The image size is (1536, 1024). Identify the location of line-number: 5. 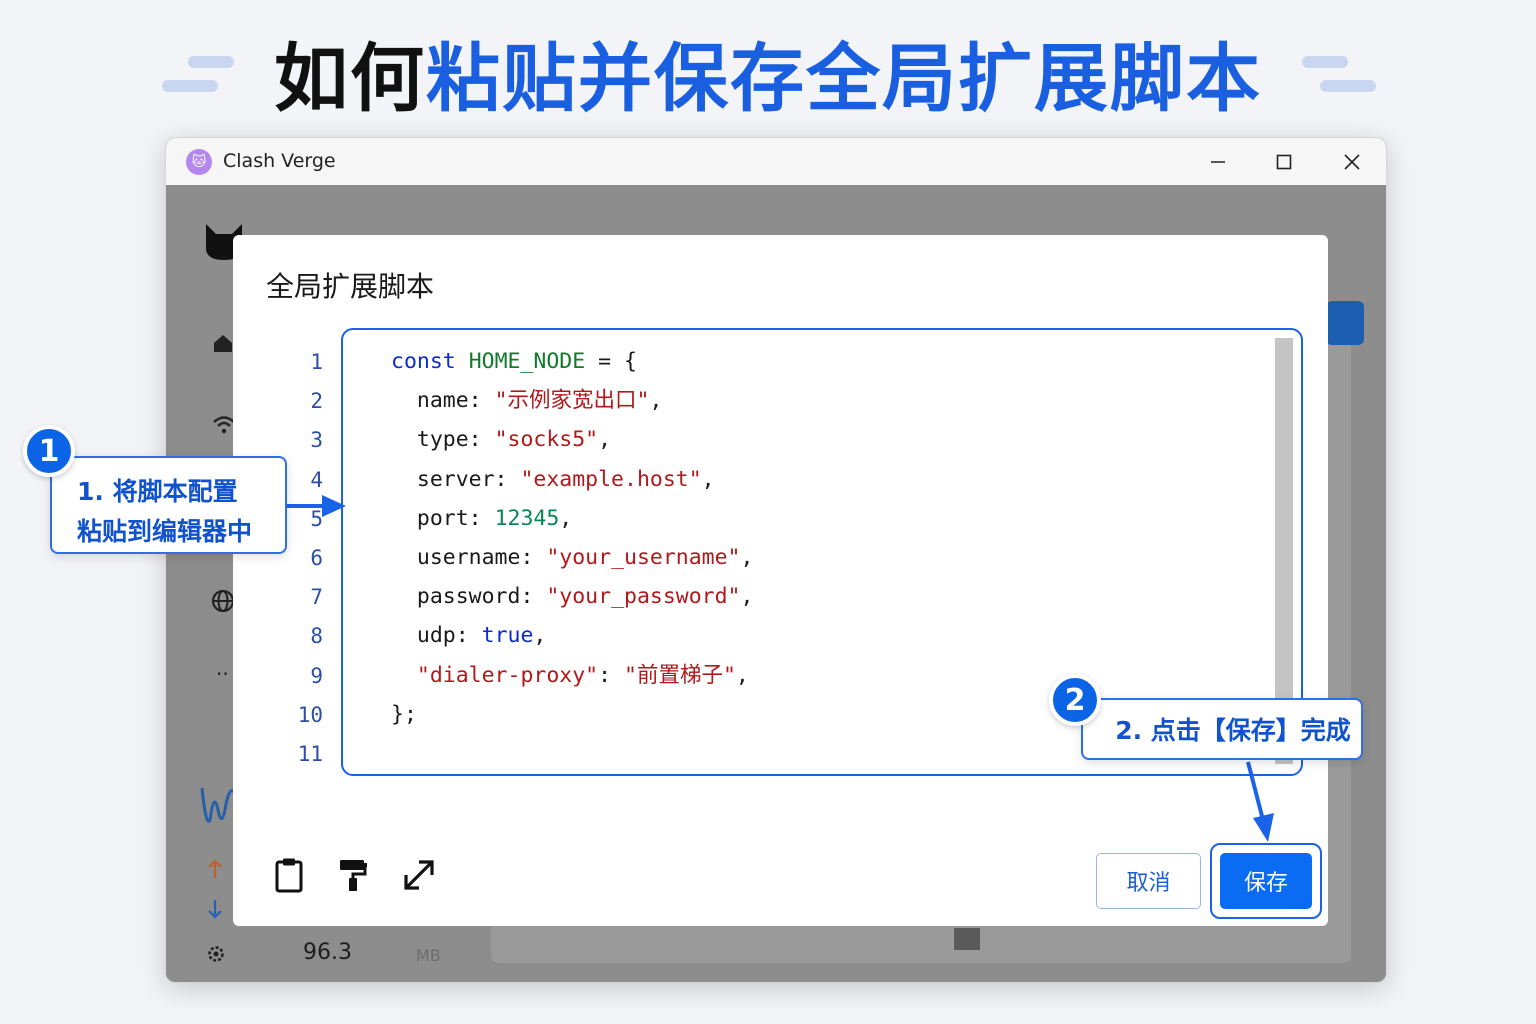
(316, 518).